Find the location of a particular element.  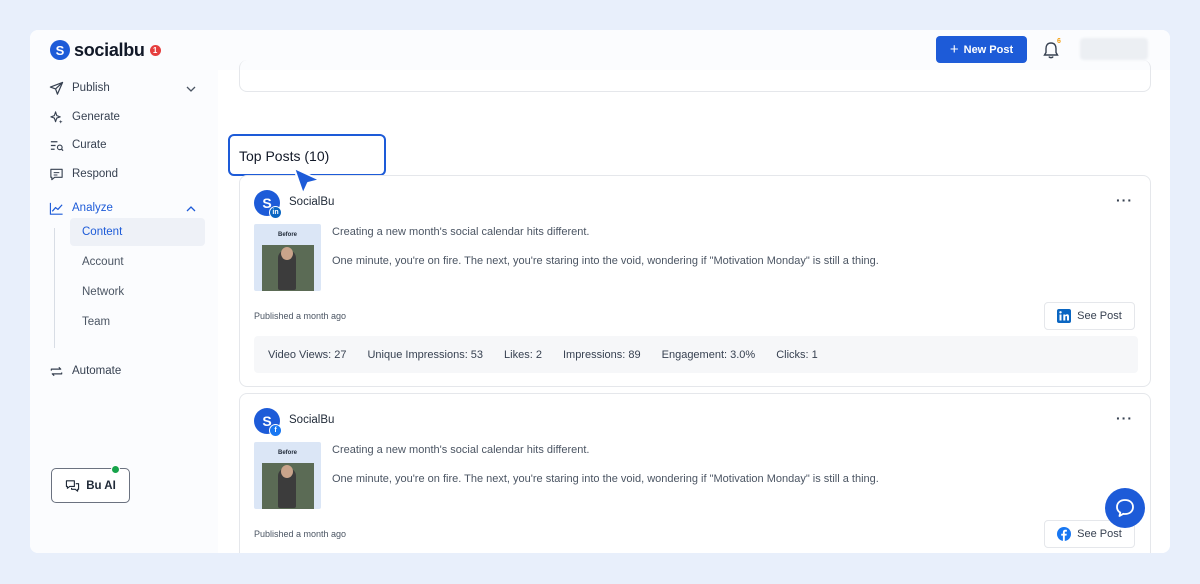

sidebar-subitem-label: Account is located at coordinates (103, 262).